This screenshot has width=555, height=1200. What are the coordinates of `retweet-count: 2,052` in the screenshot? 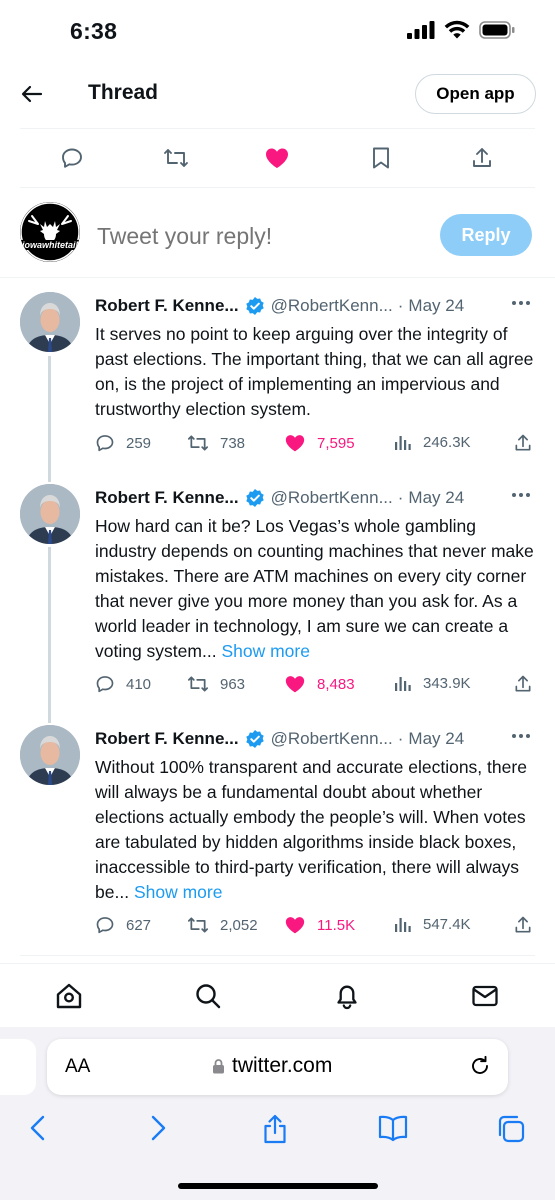 It's located at (239, 925).